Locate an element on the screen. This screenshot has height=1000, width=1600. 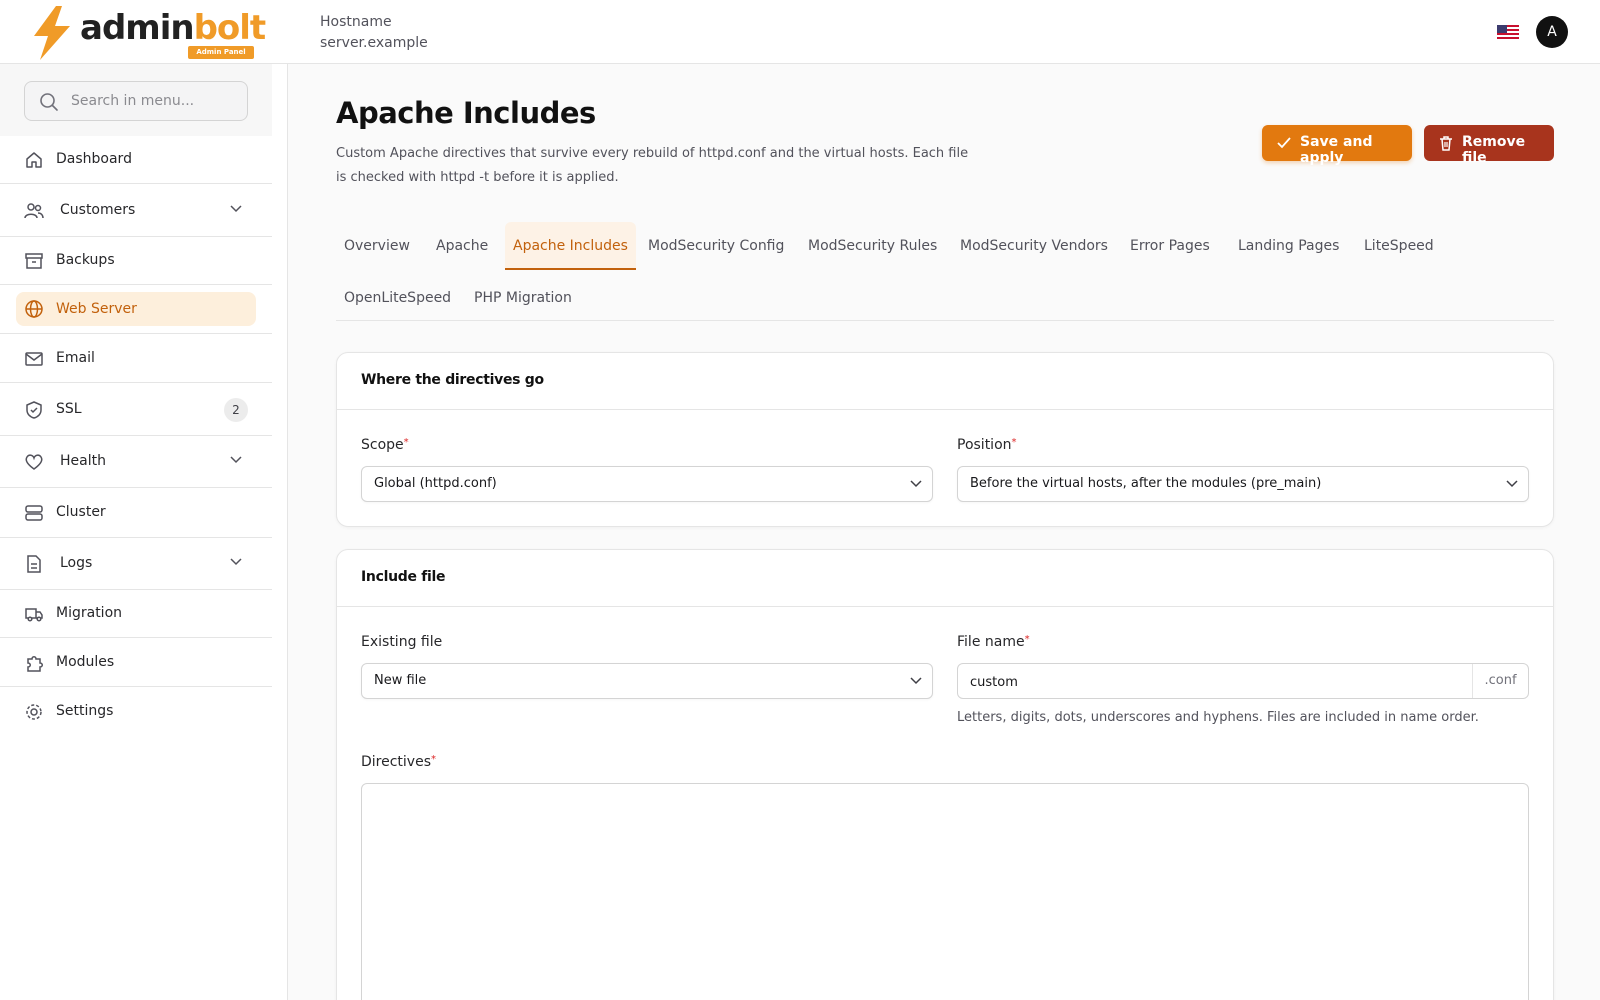
tab-apache: Apache is located at coordinates (462, 246).